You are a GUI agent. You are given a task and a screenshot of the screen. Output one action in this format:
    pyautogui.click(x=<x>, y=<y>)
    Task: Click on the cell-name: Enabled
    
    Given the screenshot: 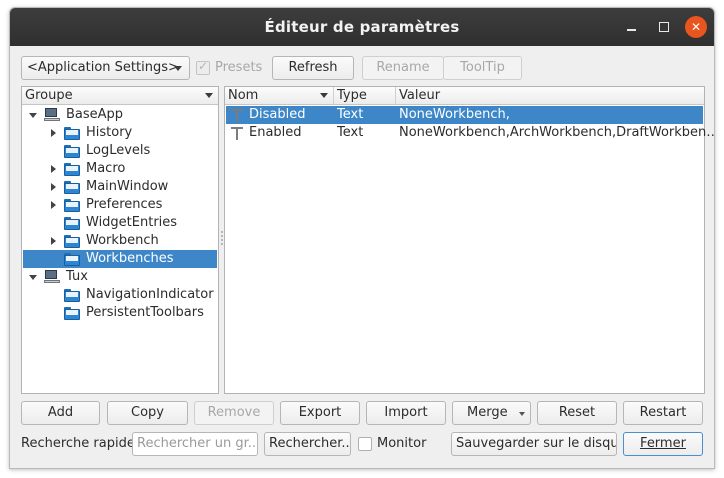 What is the action you would take?
    pyautogui.click(x=275, y=132)
    